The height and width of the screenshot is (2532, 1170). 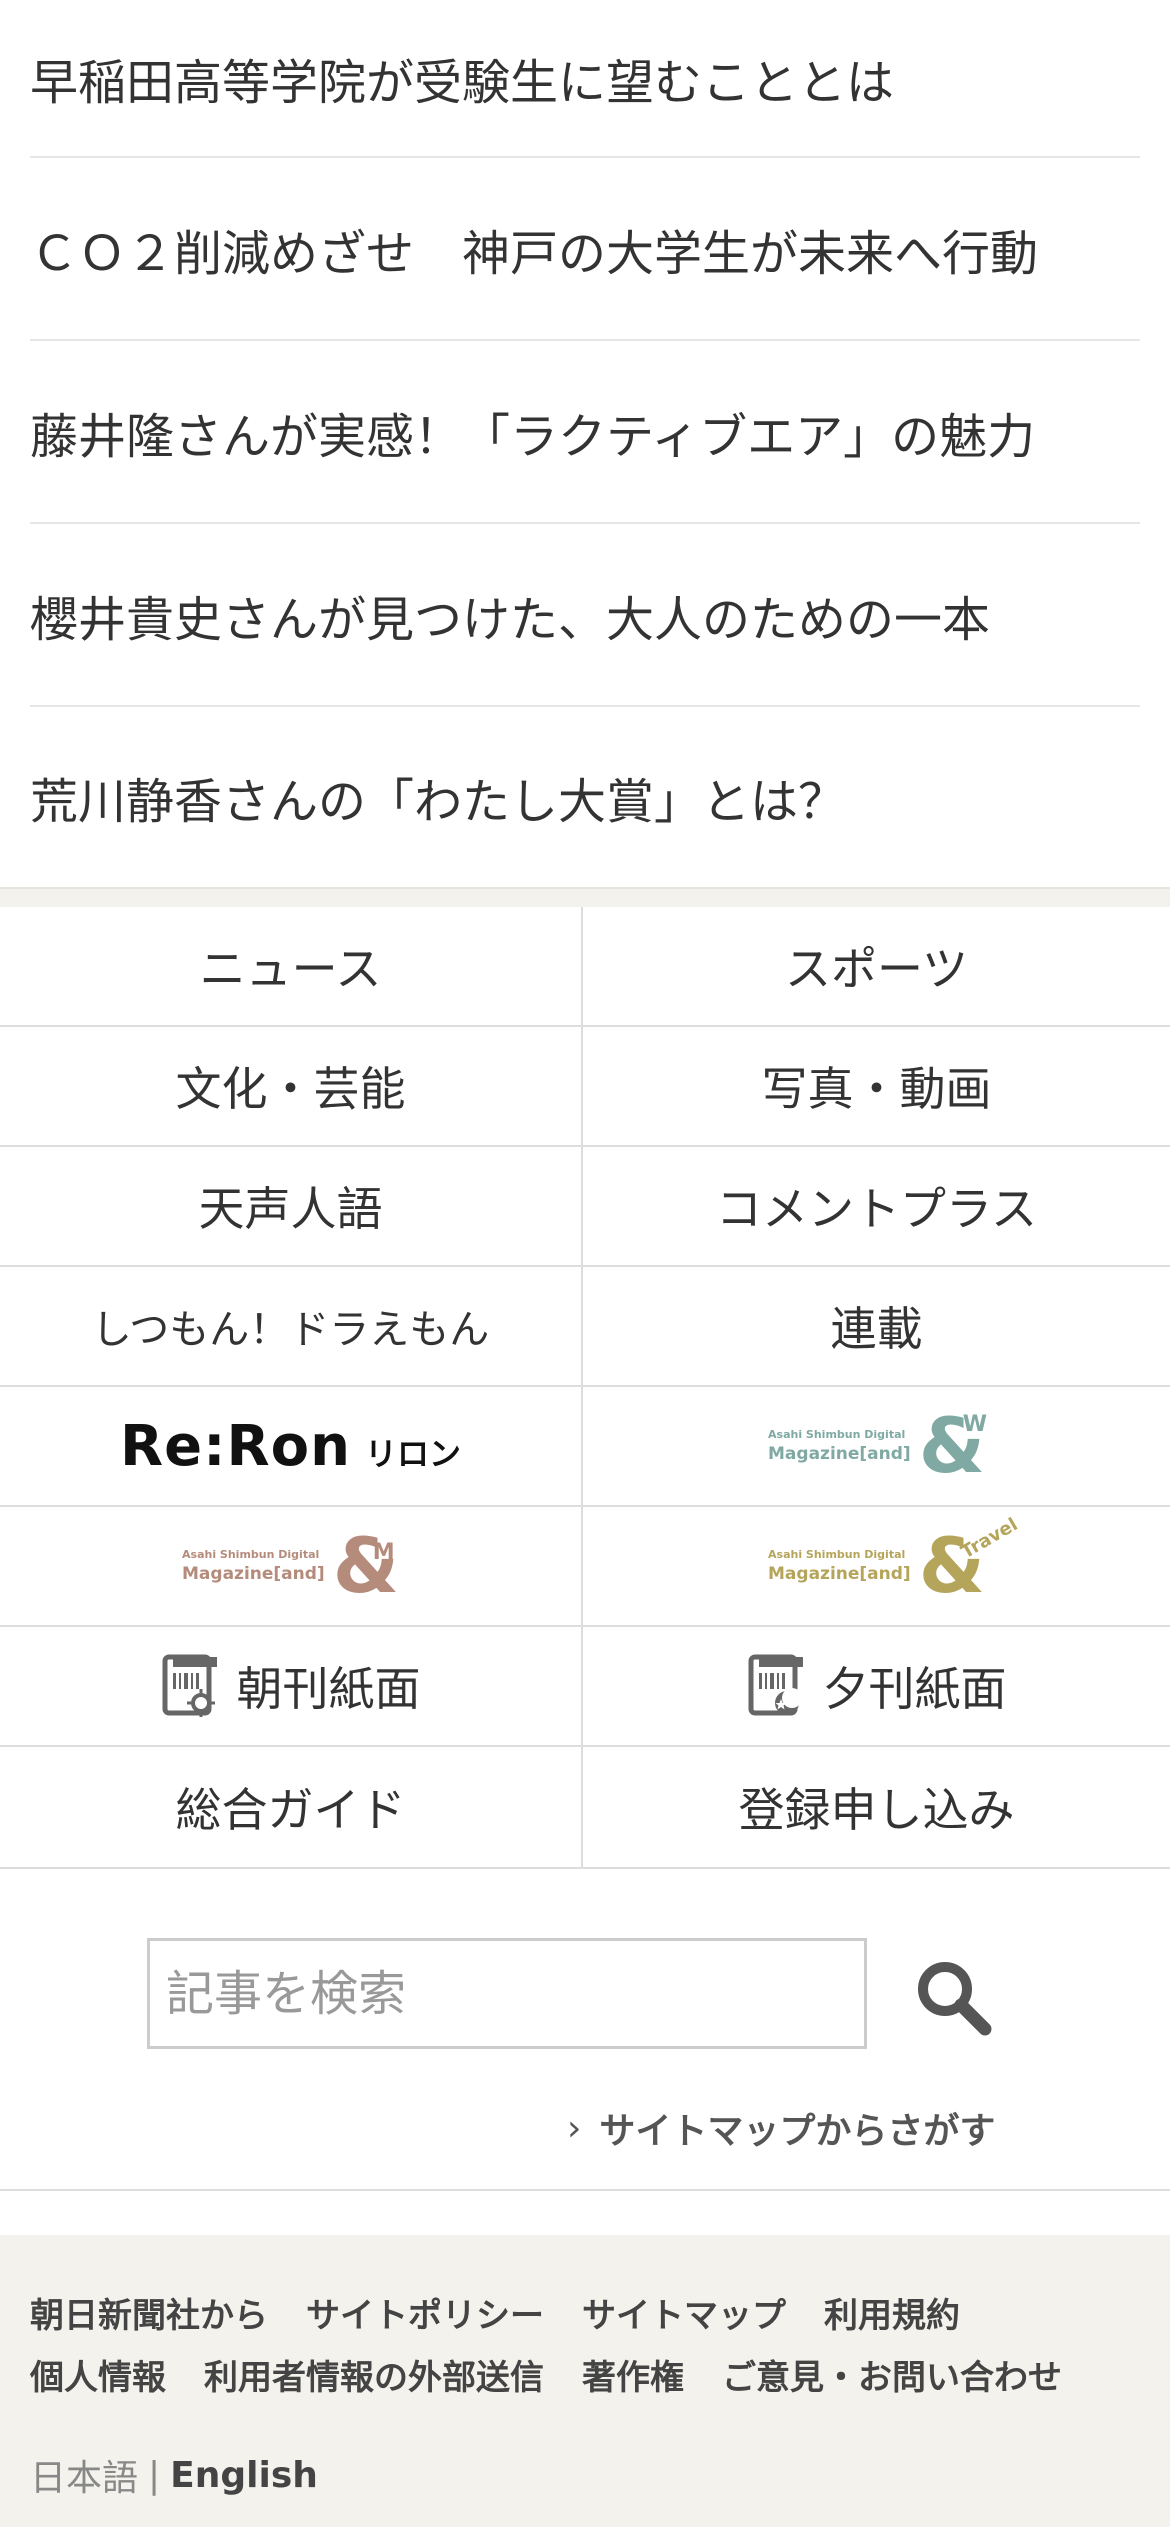 I want to click on footer-link-privacy: 個人情報, so click(x=98, y=2378).